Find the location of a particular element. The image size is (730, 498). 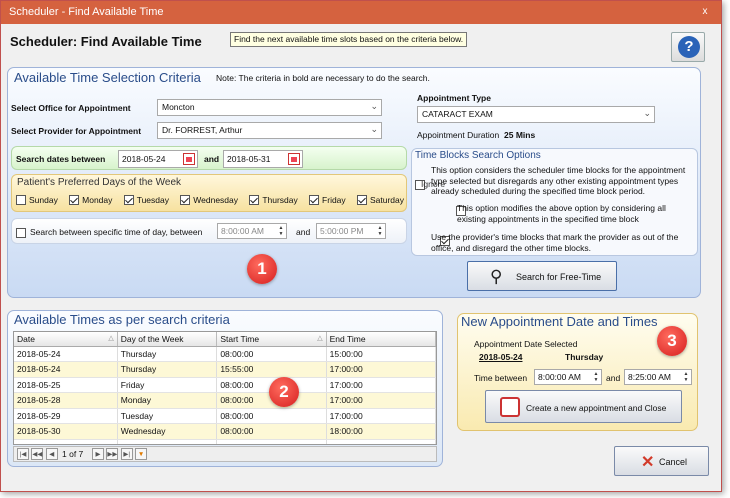

appt-type-label: Appointment Type is located at coordinates (454, 98).